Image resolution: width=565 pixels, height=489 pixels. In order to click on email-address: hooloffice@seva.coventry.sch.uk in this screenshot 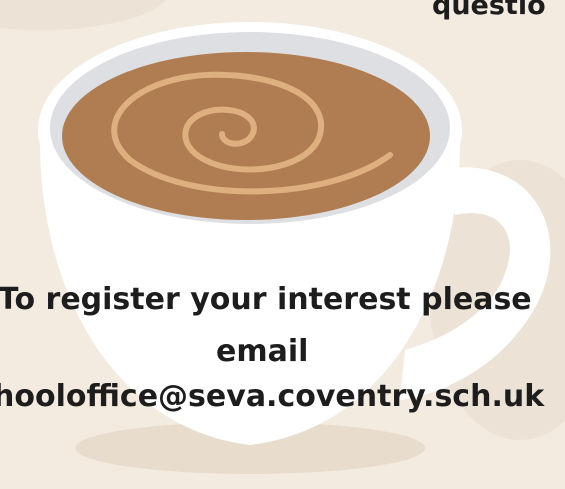, I will do `click(272, 397)`.